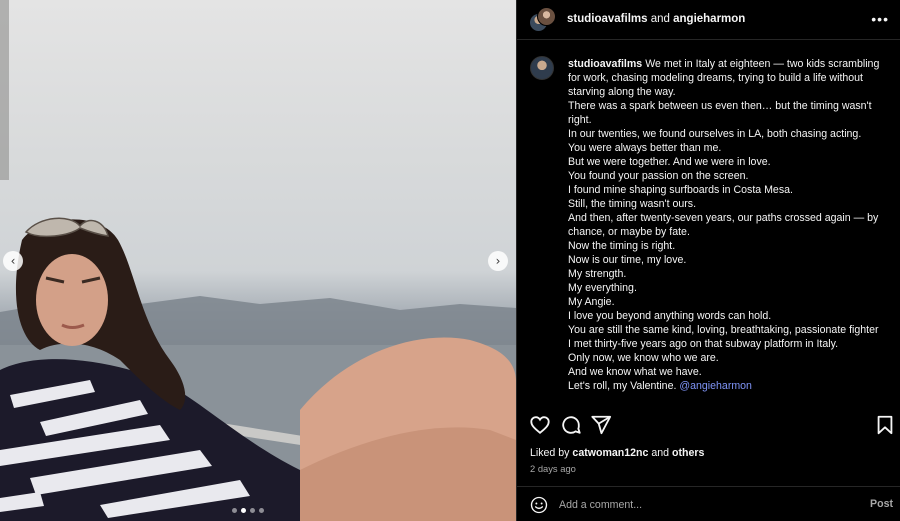 The width and height of the screenshot is (900, 521). I want to click on collaborator-username-link: angieharmon, so click(709, 19).